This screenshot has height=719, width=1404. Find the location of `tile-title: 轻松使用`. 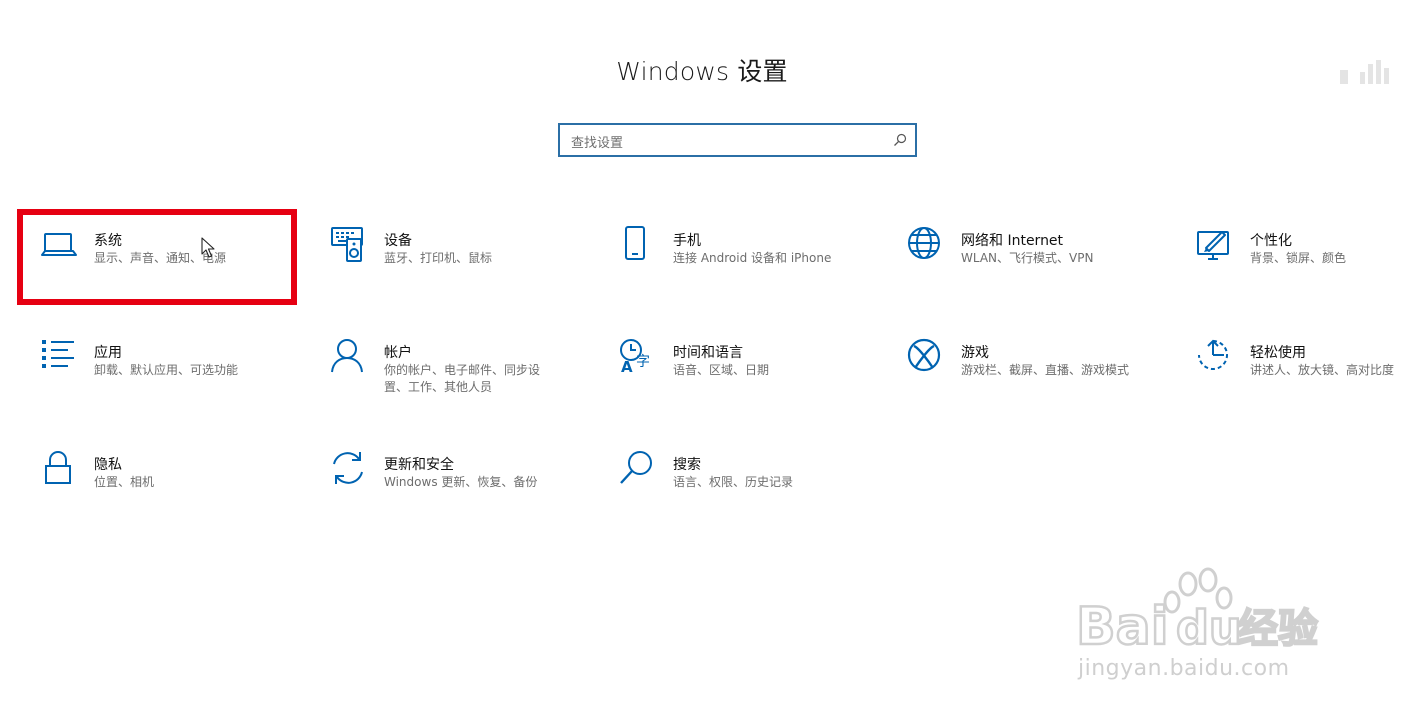

tile-title: 轻松使用 is located at coordinates (1278, 353).